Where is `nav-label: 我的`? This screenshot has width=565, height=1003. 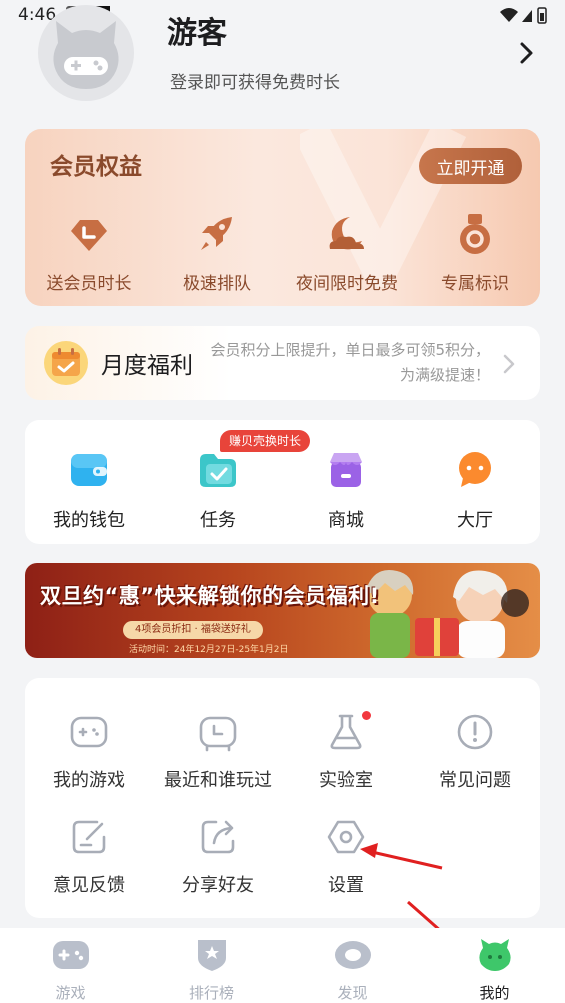
nav-label: 我的 is located at coordinates (494, 993).